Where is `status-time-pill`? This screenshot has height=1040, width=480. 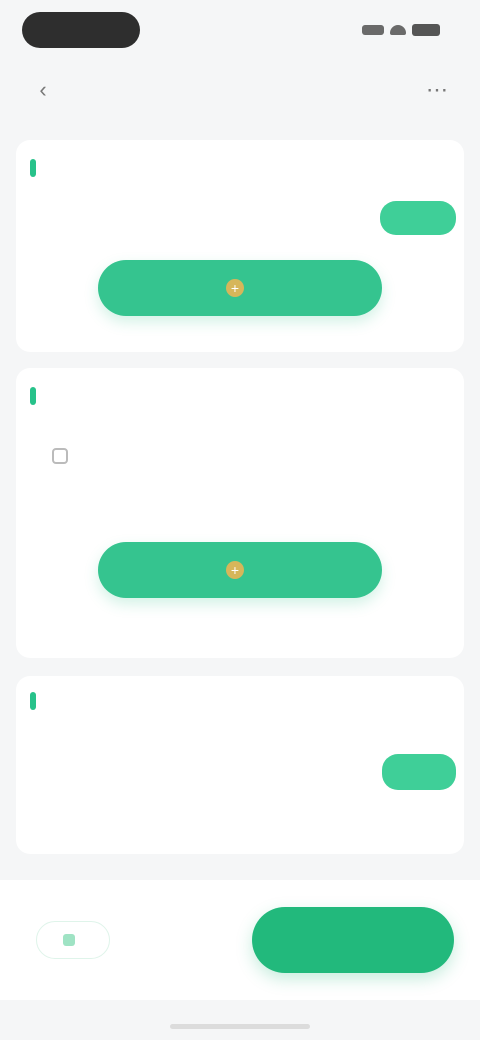 status-time-pill is located at coordinates (81, 30).